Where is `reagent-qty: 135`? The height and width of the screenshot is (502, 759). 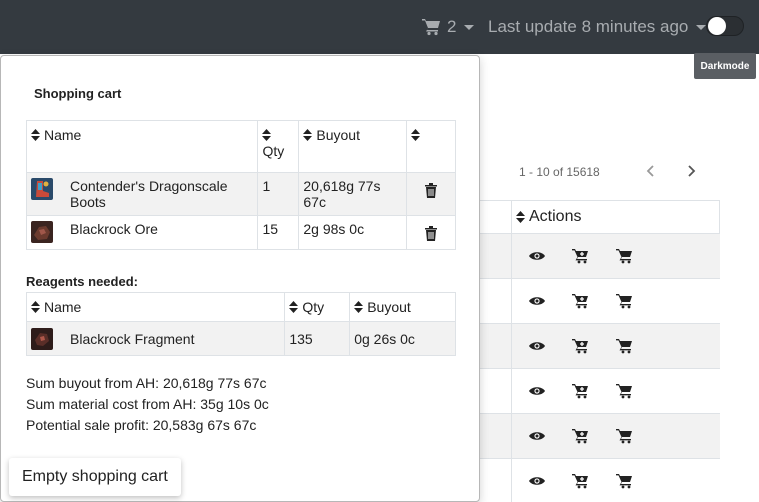
reagent-qty: 135 is located at coordinates (317, 338).